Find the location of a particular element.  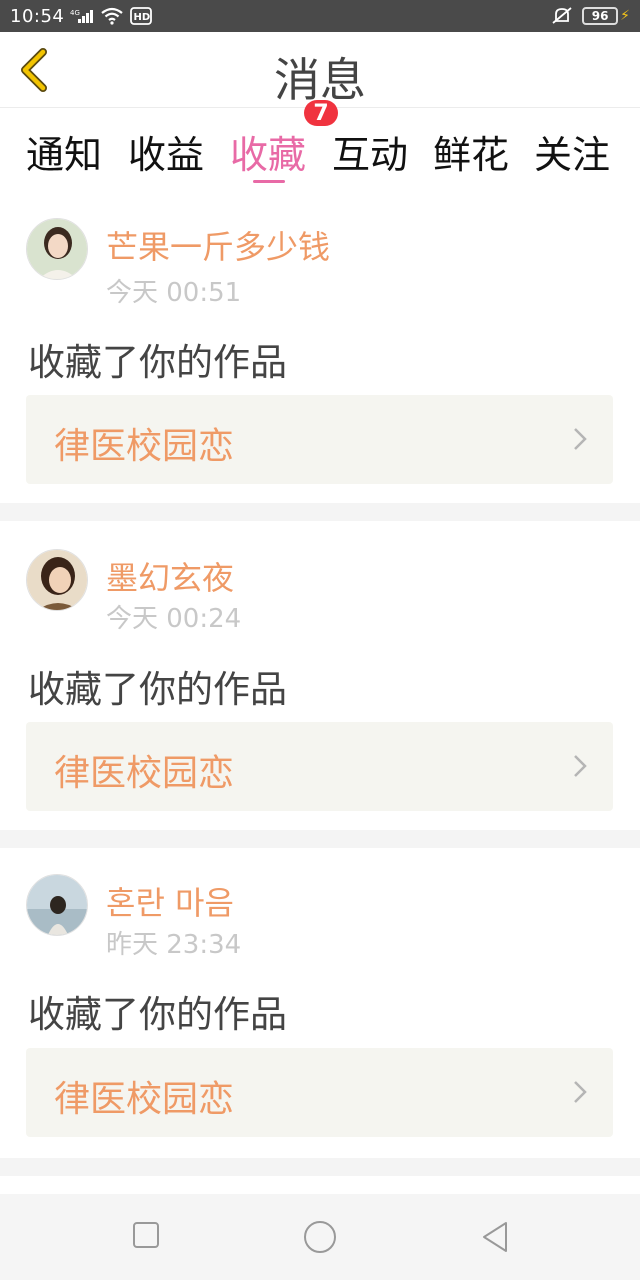

status-right: 96 ⚡ is located at coordinates (590, 16).